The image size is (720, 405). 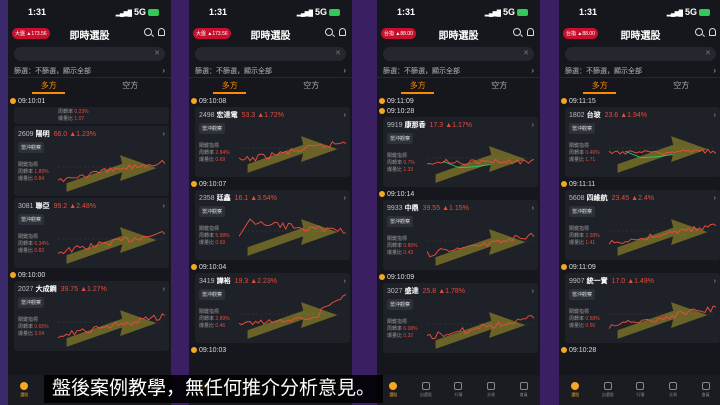 What do you see at coordinates (575, 394) in the screenshot?
I see `bottom-nav-label: 選股` at bounding box center [575, 394].